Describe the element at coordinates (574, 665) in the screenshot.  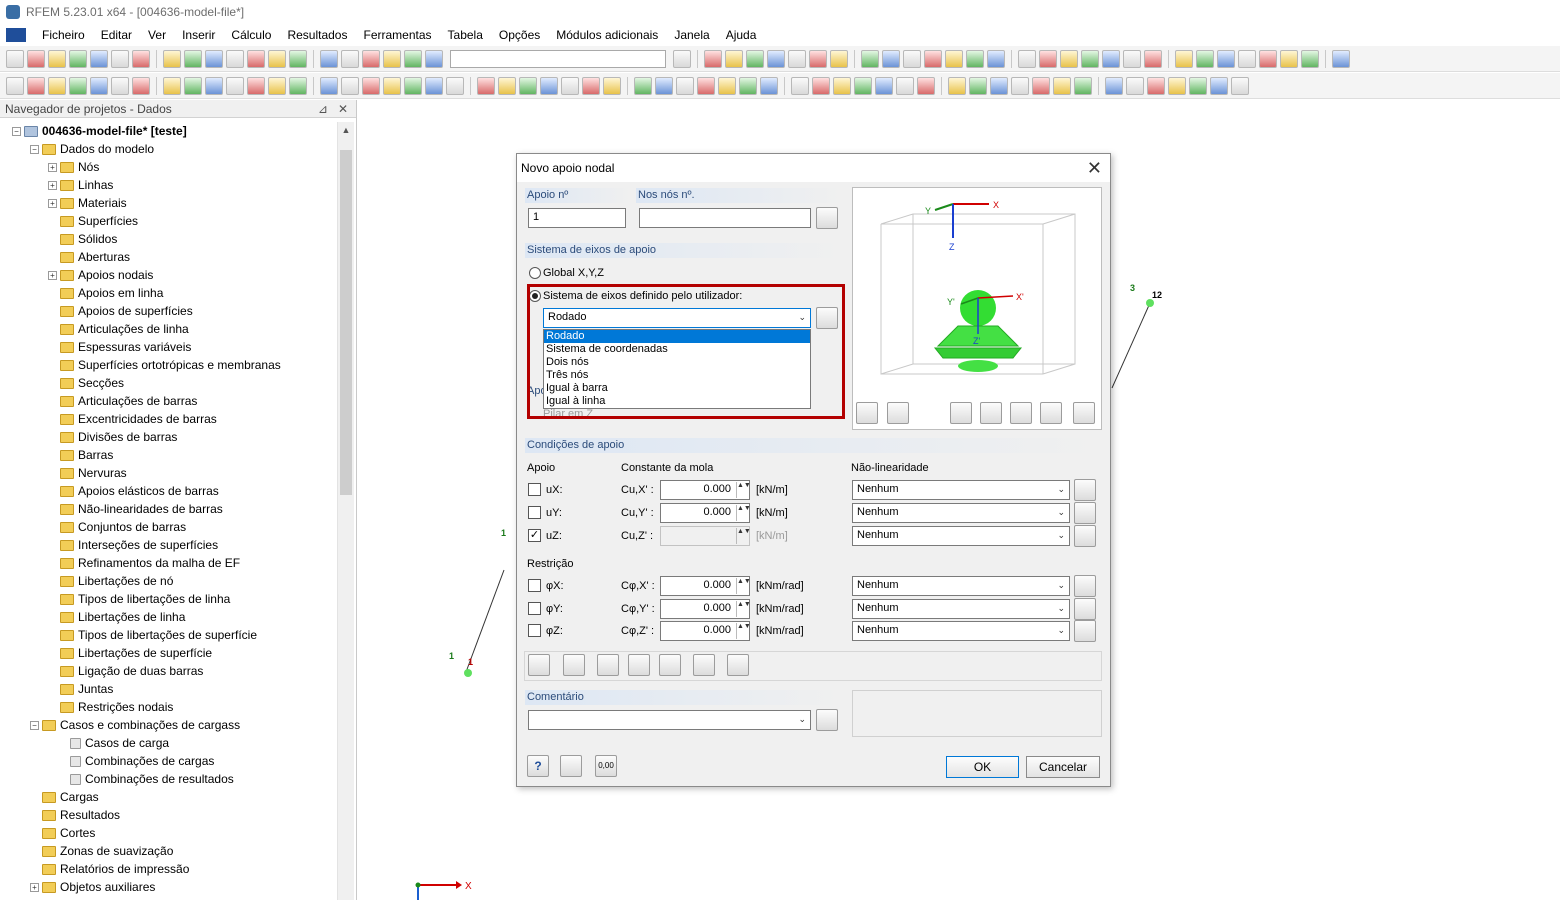
I see `support-fixed-icon` at that location.